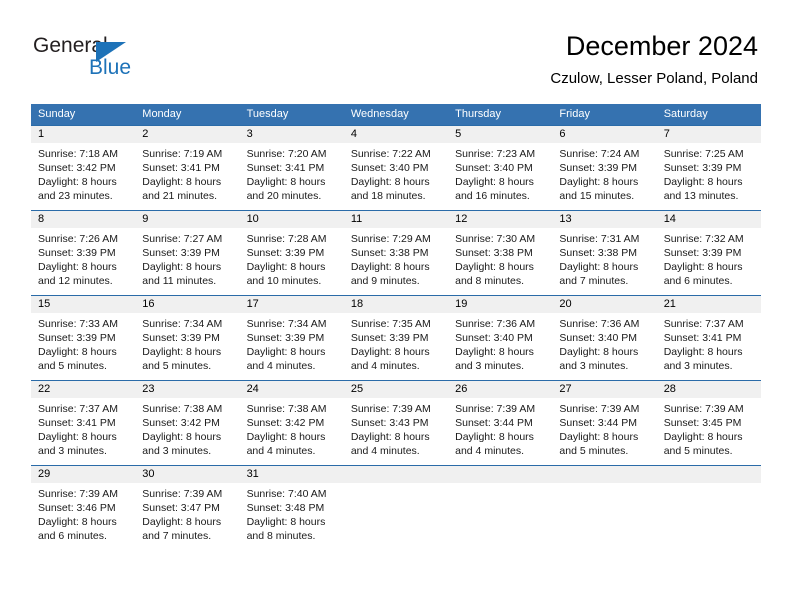 The height and width of the screenshot is (612, 792). I want to click on day-number: 15, so click(83, 304).